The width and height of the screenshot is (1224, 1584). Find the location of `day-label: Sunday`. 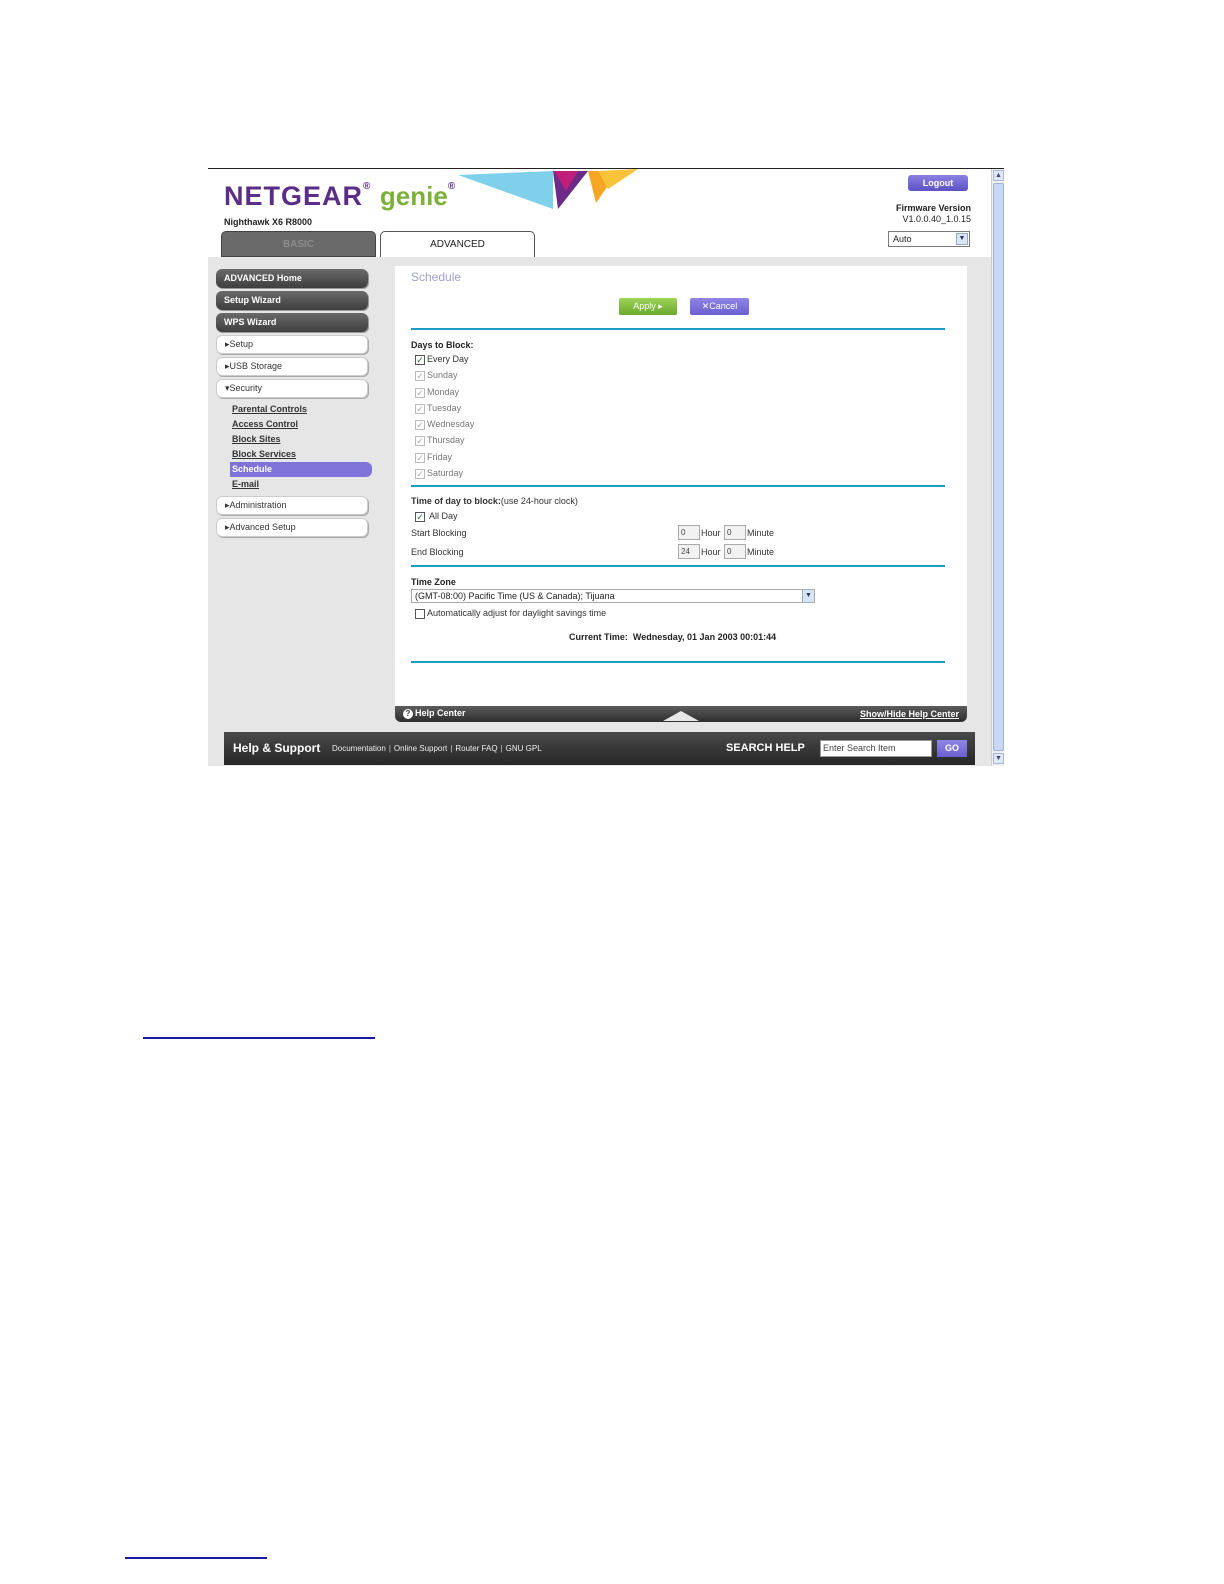

day-label: Sunday is located at coordinates (442, 375).